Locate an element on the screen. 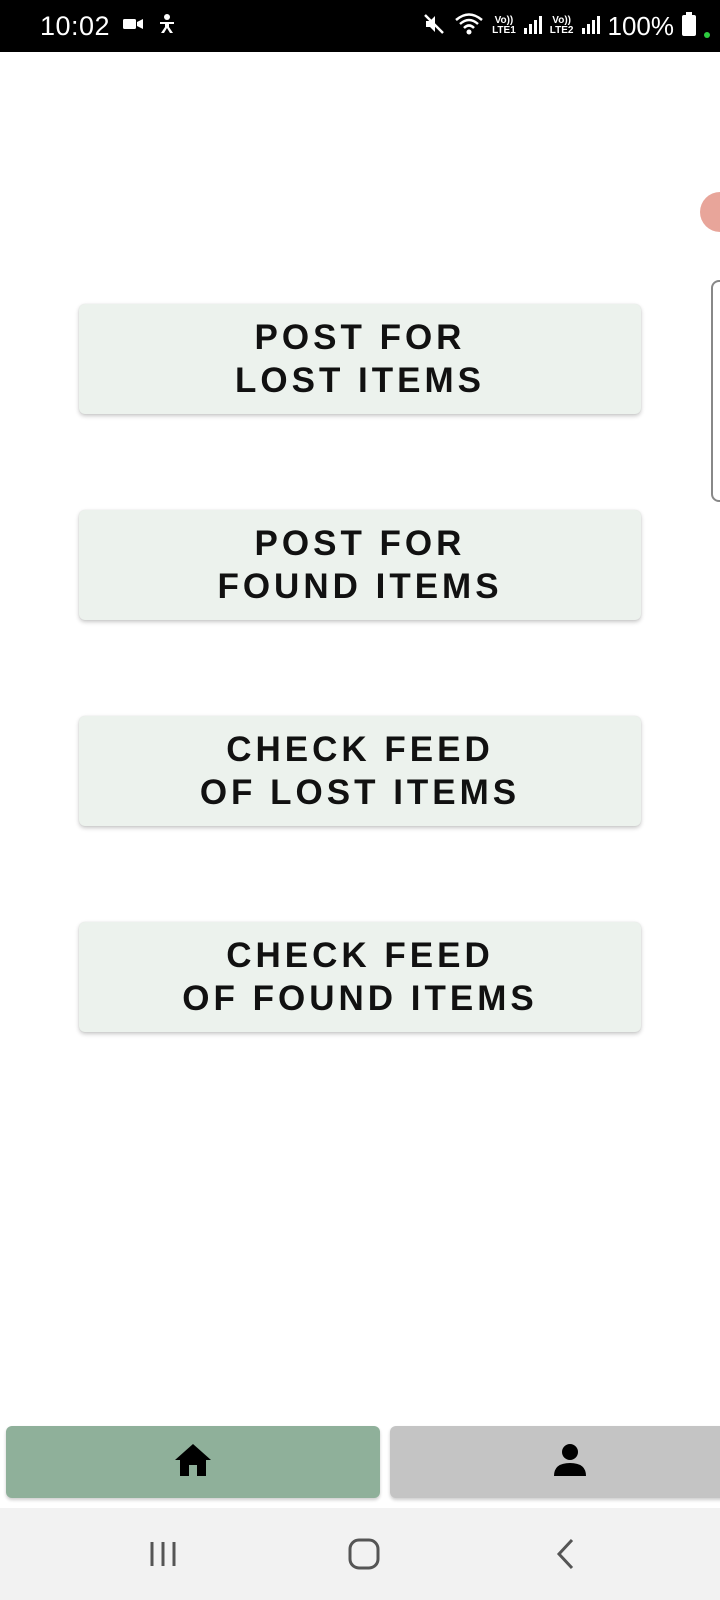 The height and width of the screenshot is (1600, 720). sim1-label: Vo)) LTE1 is located at coordinates (504, 25).